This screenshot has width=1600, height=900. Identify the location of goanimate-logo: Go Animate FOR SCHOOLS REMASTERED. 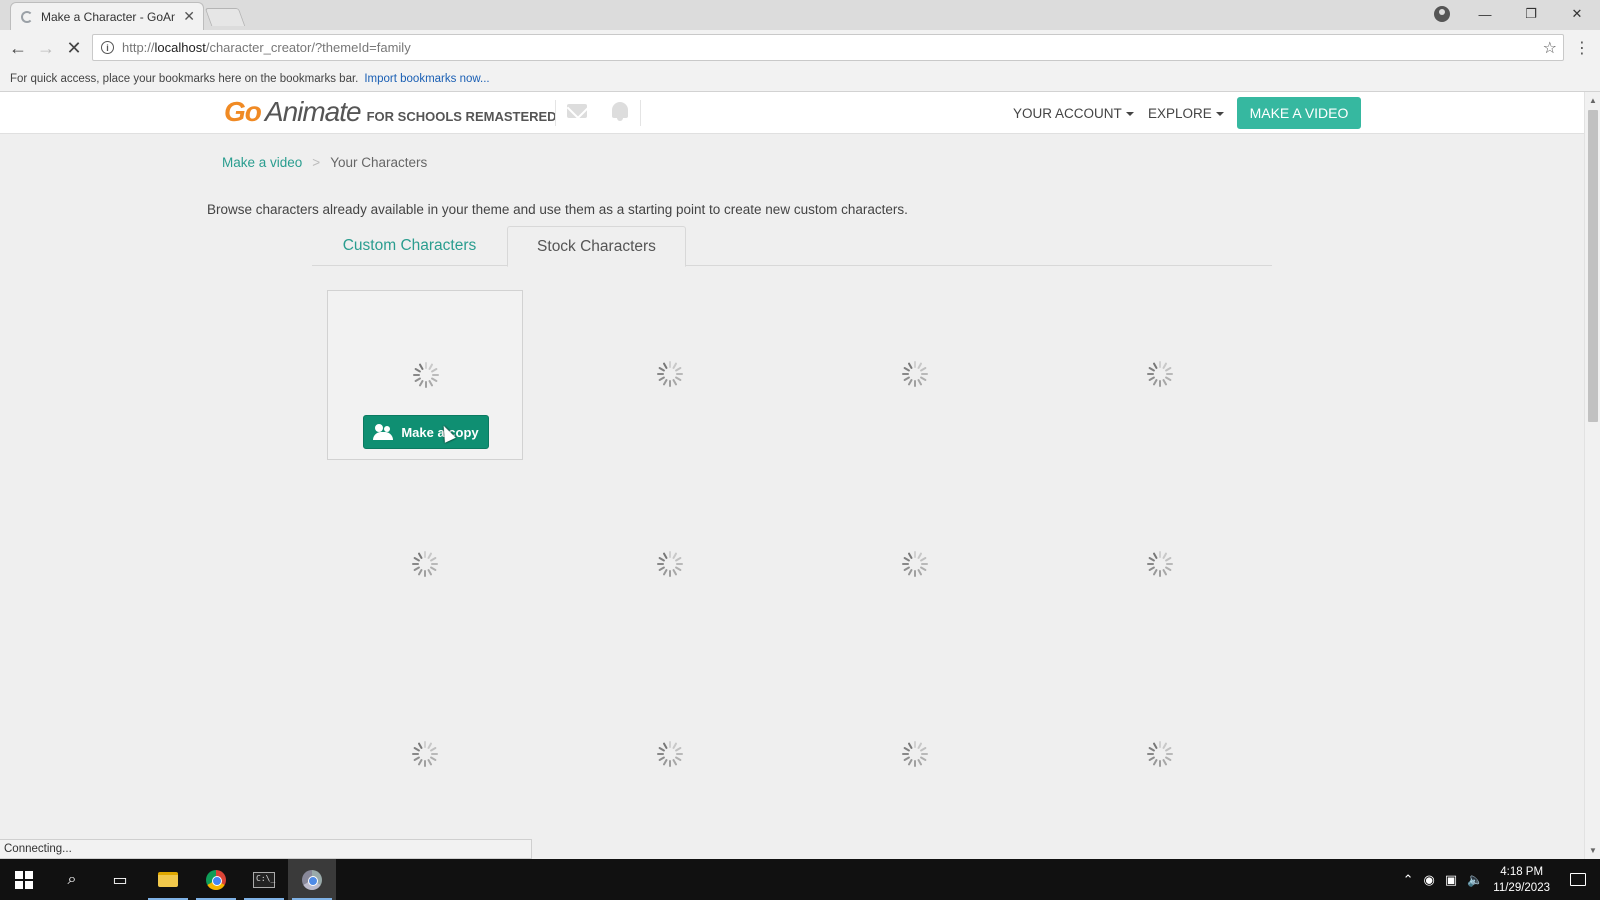
(390, 112).